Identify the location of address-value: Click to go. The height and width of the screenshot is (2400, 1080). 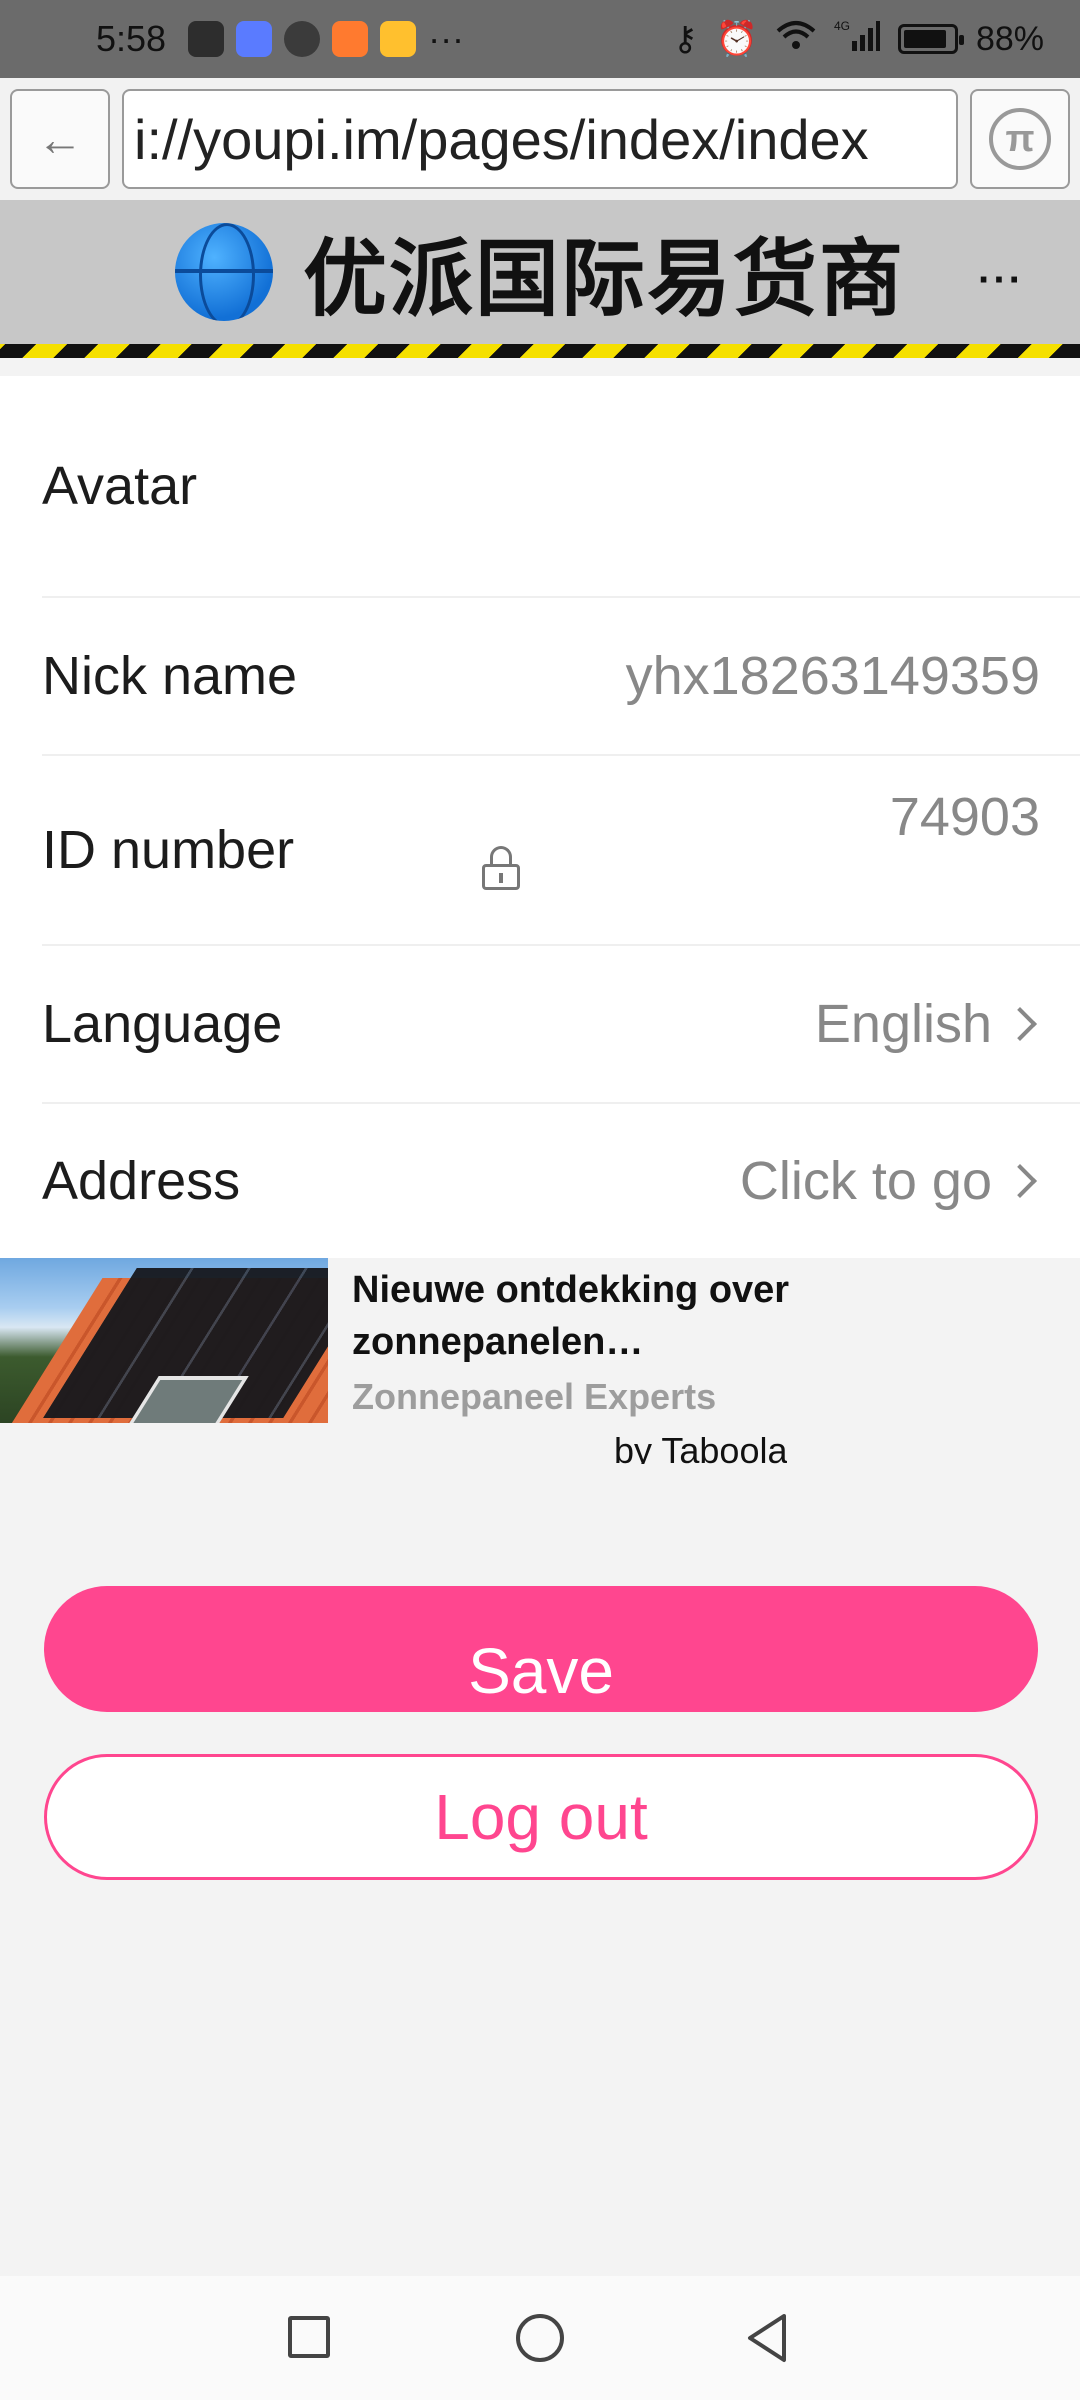
(865, 1181).